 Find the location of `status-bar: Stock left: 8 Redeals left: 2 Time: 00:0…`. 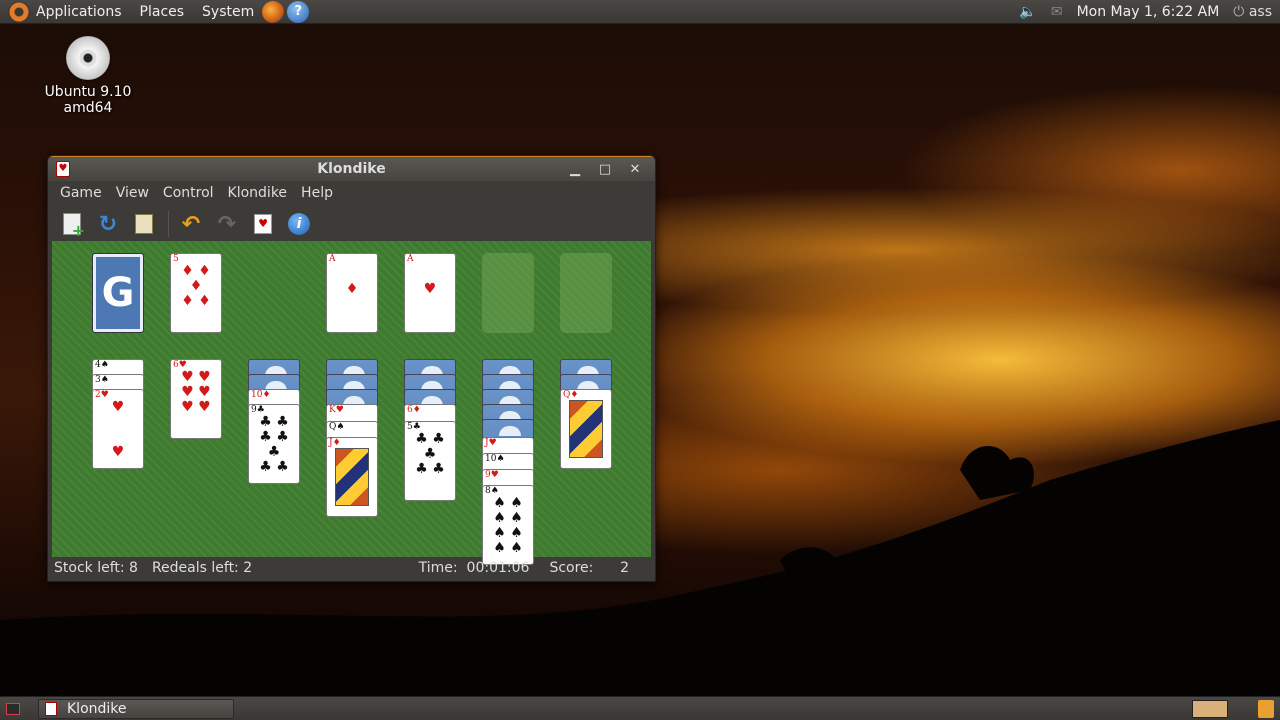

status-bar: Stock left: 8 Redeals left: 2 Time: 00:0… is located at coordinates (351, 568).